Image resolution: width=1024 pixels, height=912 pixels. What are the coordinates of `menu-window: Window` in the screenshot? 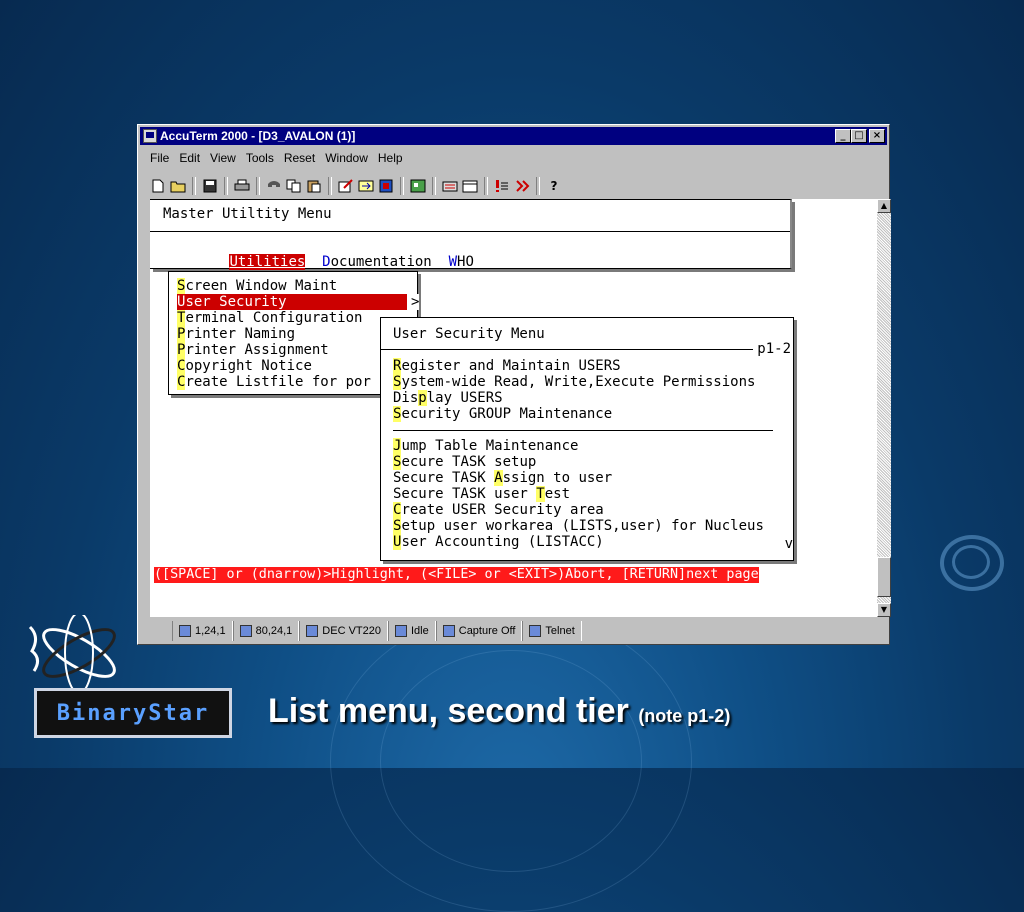 It's located at (346, 158).